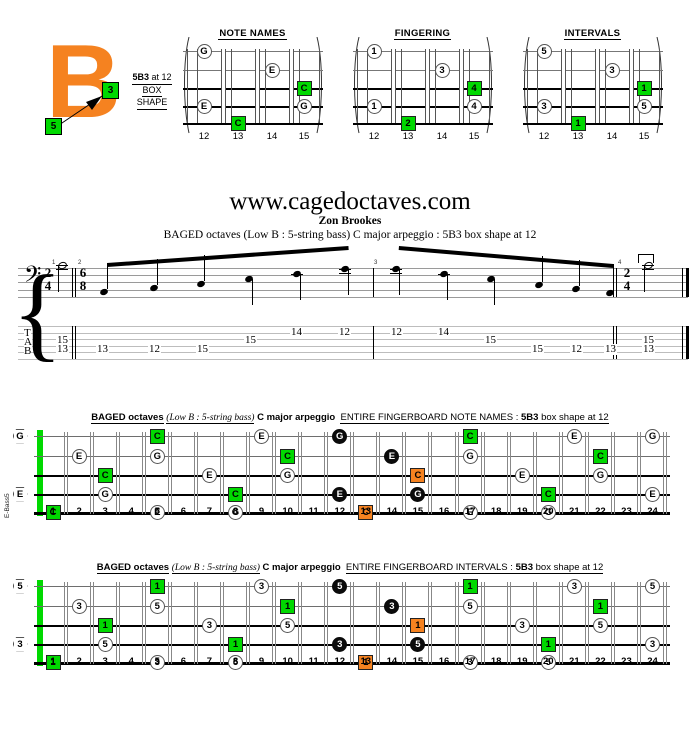 Image resolution: width=700 pixels, height=746 pixels. I want to click on fret-number: 8, so click(235, 661).